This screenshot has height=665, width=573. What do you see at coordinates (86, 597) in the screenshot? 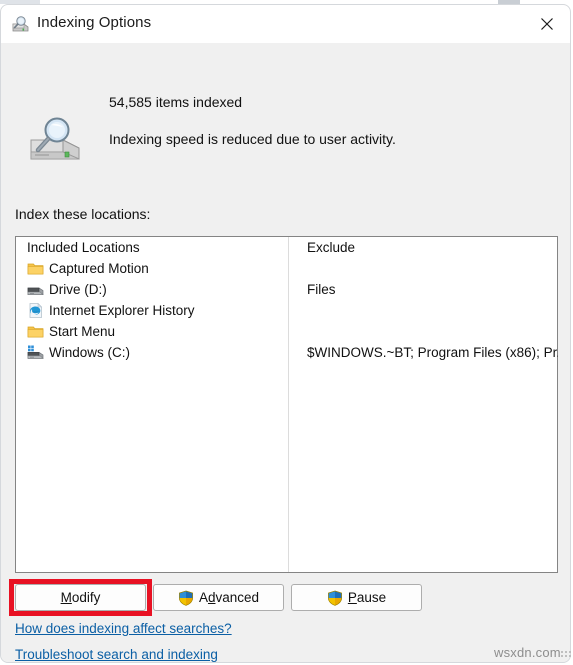
I see `modify-label: odify` at bounding box center [86, 597].